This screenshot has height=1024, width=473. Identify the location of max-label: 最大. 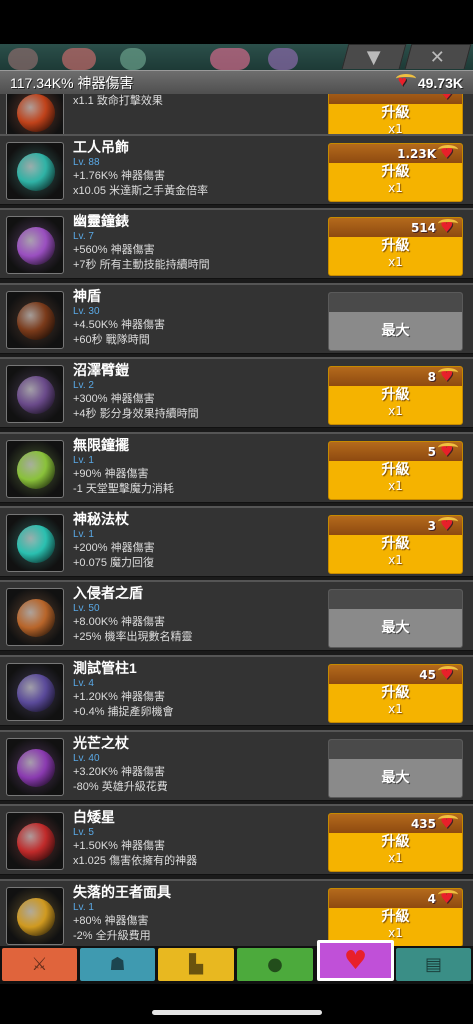
(395, 778).